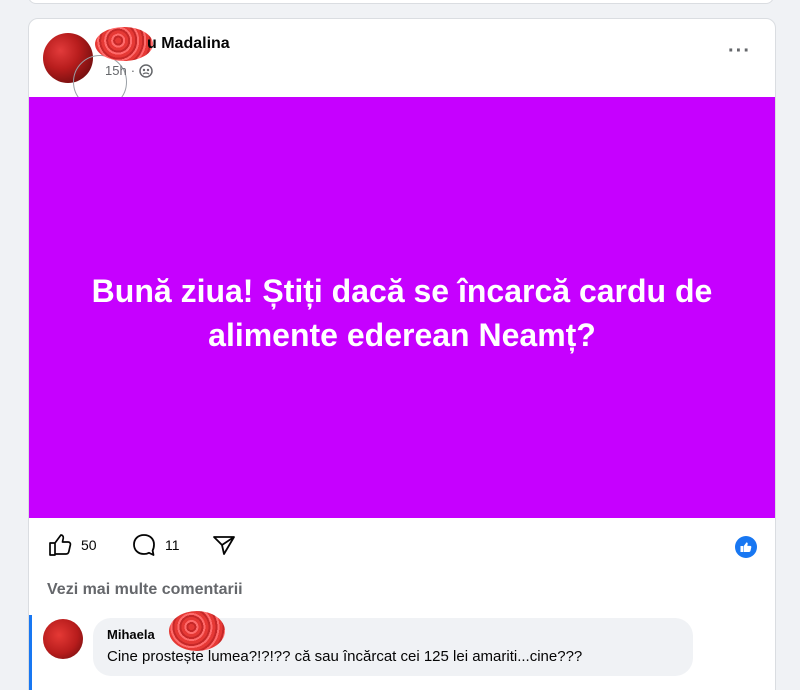  What do you see at coordinates (124, 44) in the screenshot?
I see `name-redaction` at bounding box center [124, 44].